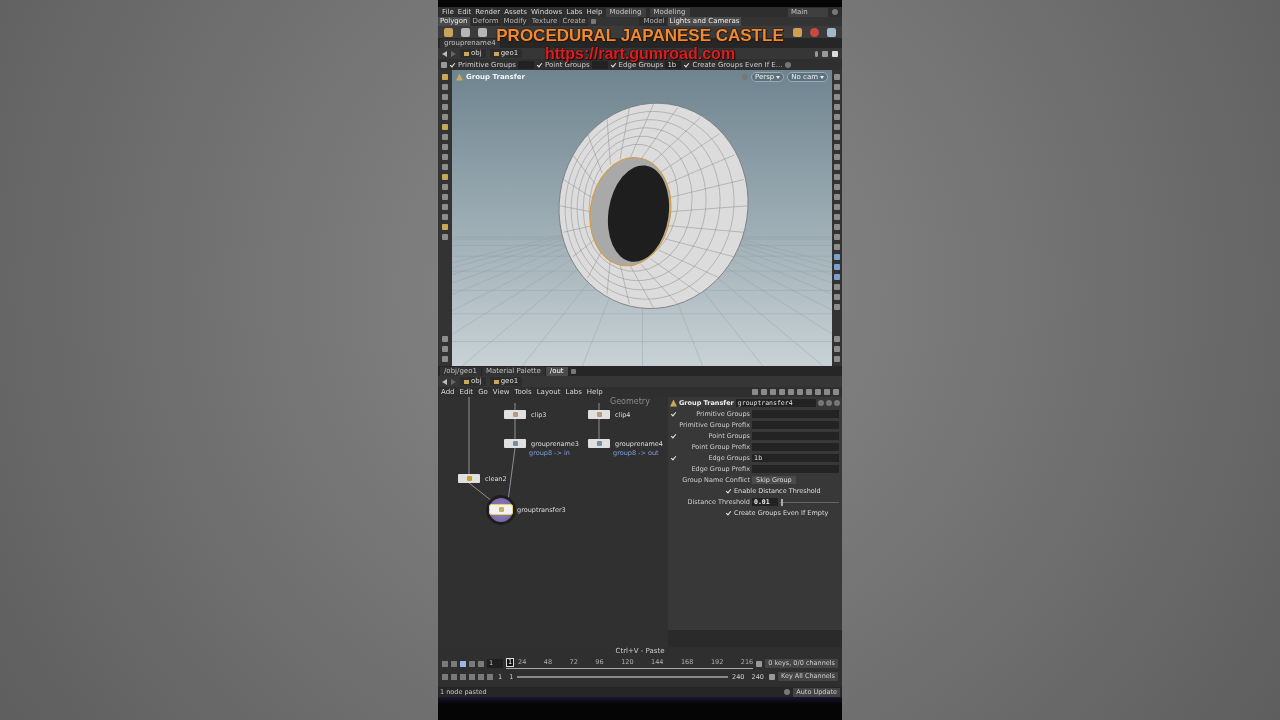  What do you see at coordinates (630, 402) in the screenshot?
I see `network-context-label: Geometry` at bounding box center [630, 402].